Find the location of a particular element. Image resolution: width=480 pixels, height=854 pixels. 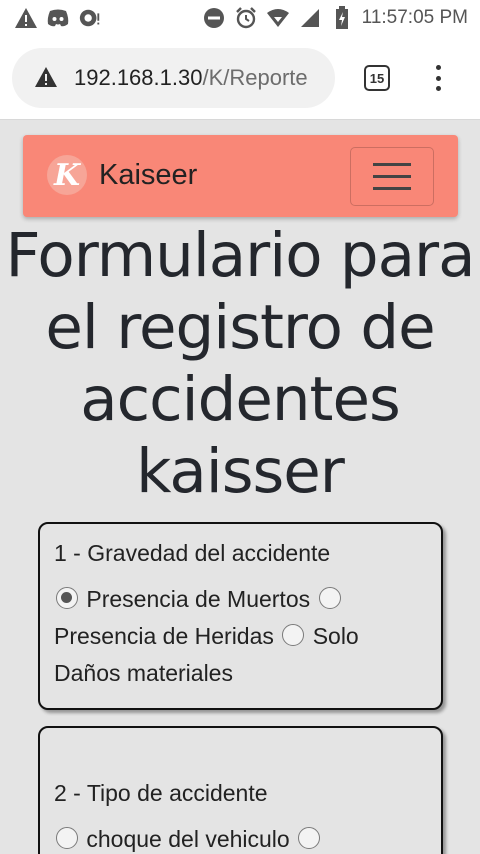

battery-icon is located at coordinates (342, 18).